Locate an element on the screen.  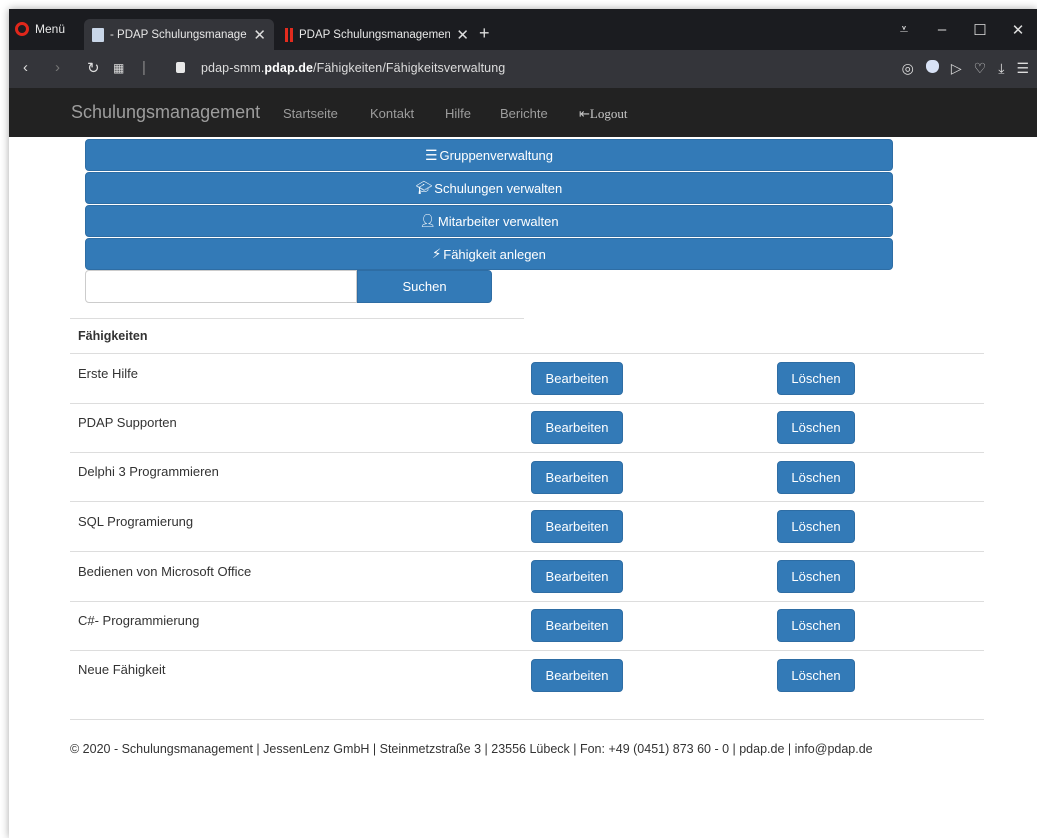
gruppenverwaltung-button: ☰ Gruppenverwaltung is located at coordinates (489, 155).